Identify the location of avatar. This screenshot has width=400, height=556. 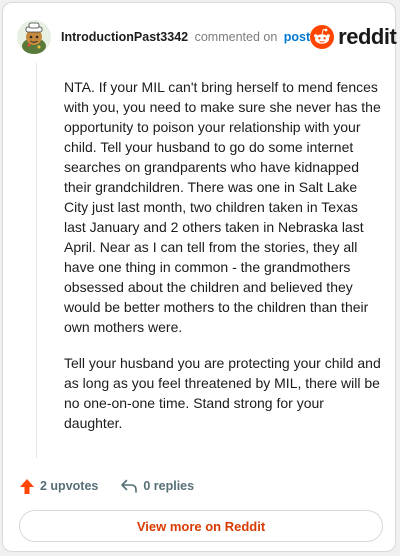
(34, 37).